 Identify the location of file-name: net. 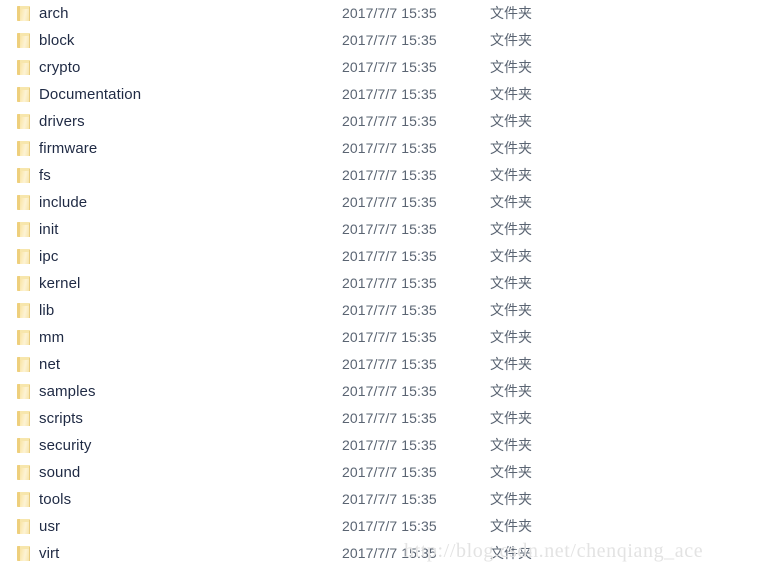
(49, 364).